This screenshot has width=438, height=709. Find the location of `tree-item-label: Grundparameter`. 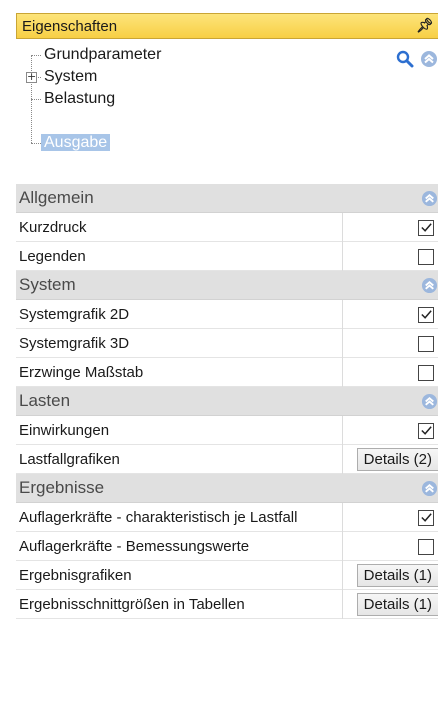

tree-item-label: Grundparameter is located at coordinates (103, 54).